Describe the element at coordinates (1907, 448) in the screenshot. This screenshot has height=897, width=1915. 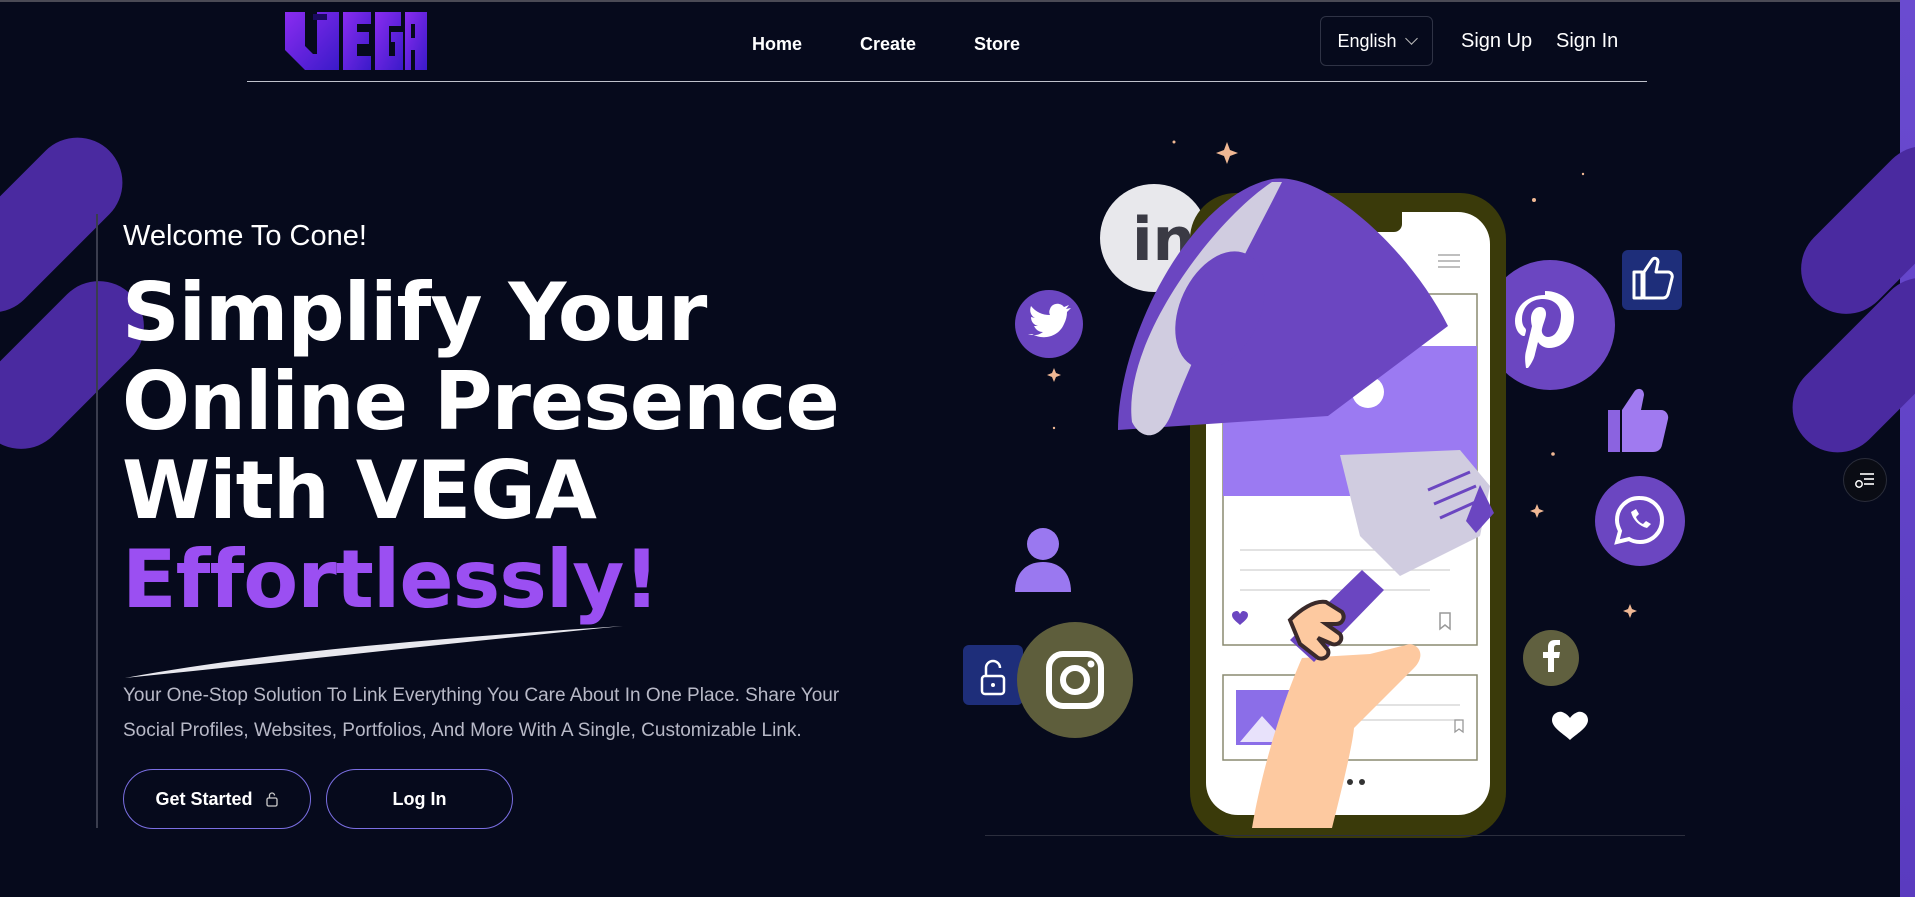
I see `scrollbar` at that location.